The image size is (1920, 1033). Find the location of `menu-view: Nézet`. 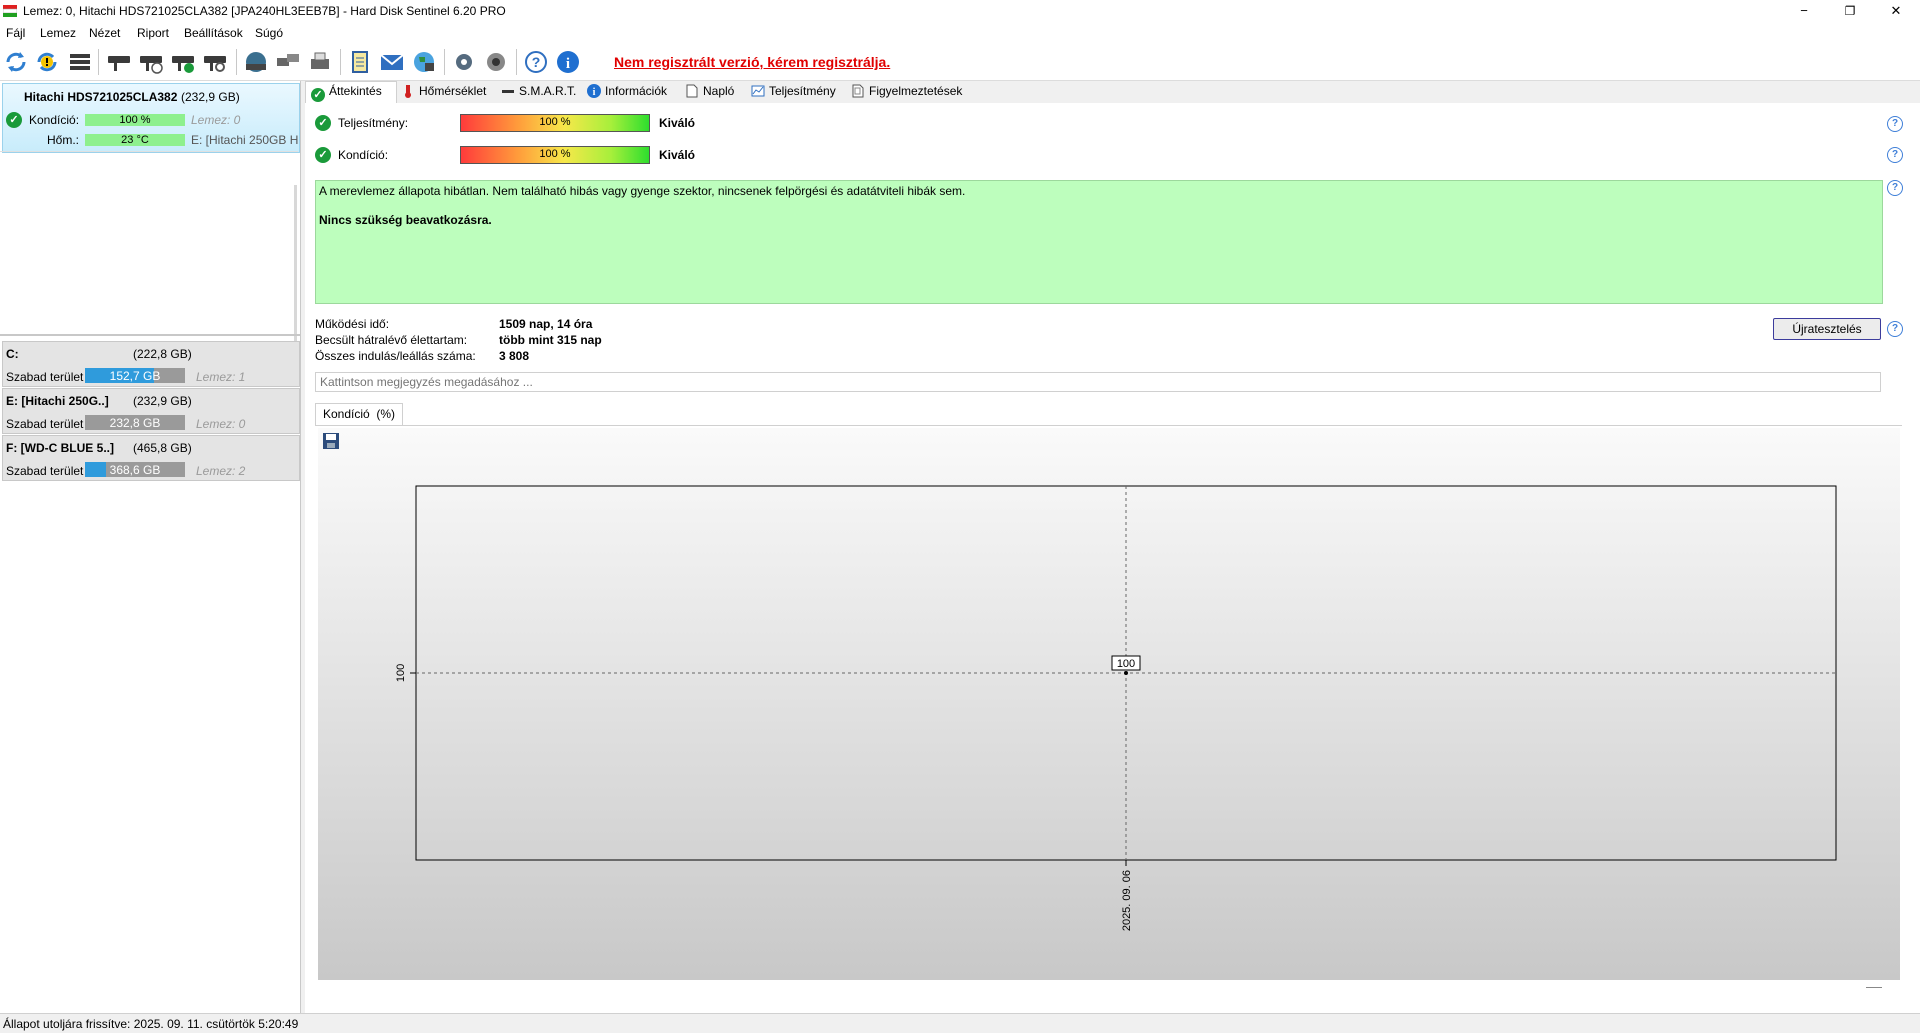

menu-view: Nézet is located at coordinates (104, 33).